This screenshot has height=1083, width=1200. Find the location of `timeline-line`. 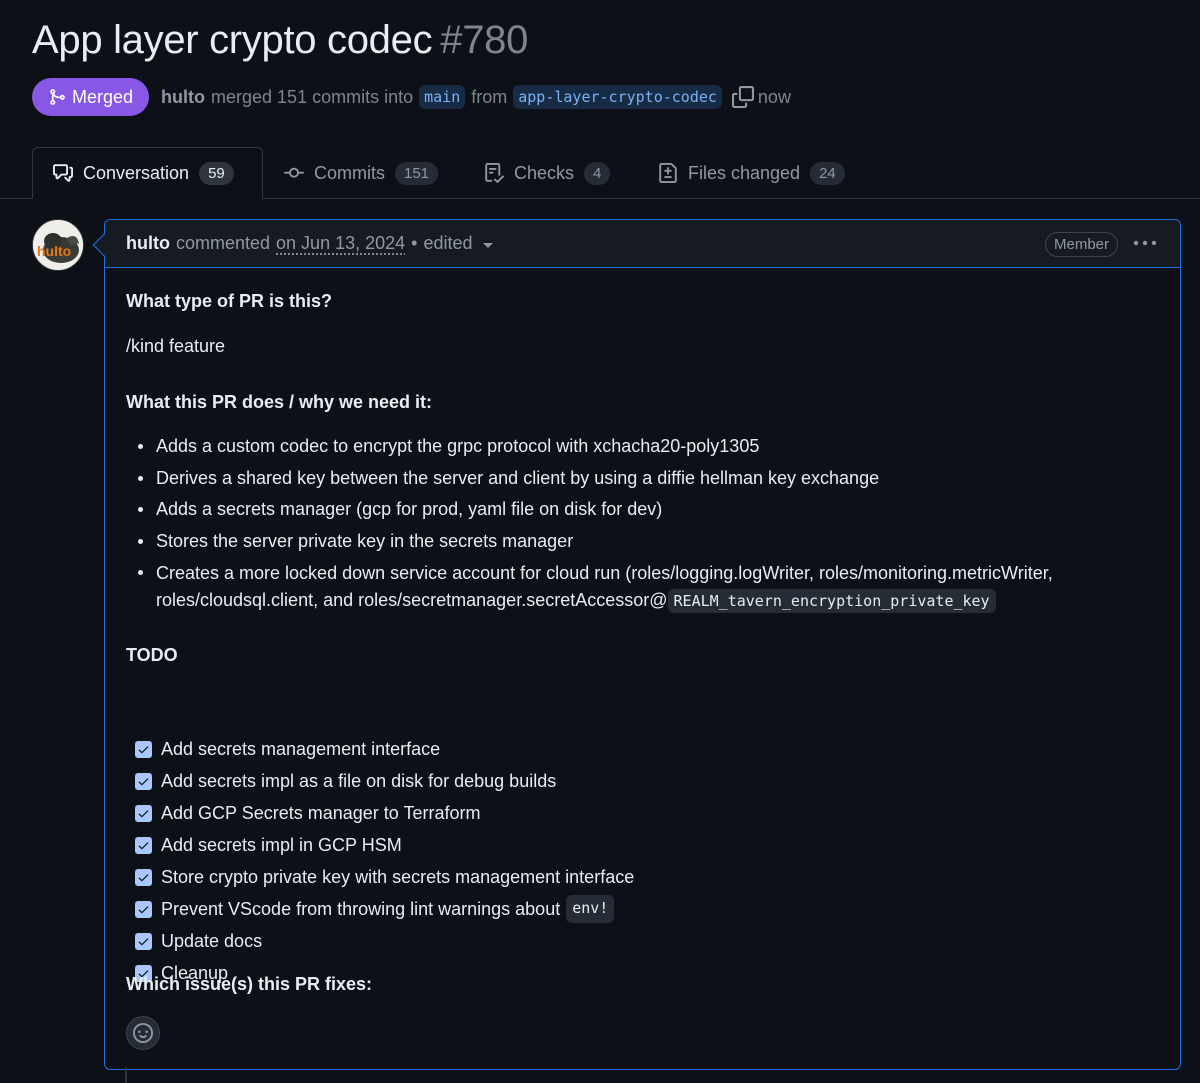

timeline-line is located at coordinates (126, 1075).